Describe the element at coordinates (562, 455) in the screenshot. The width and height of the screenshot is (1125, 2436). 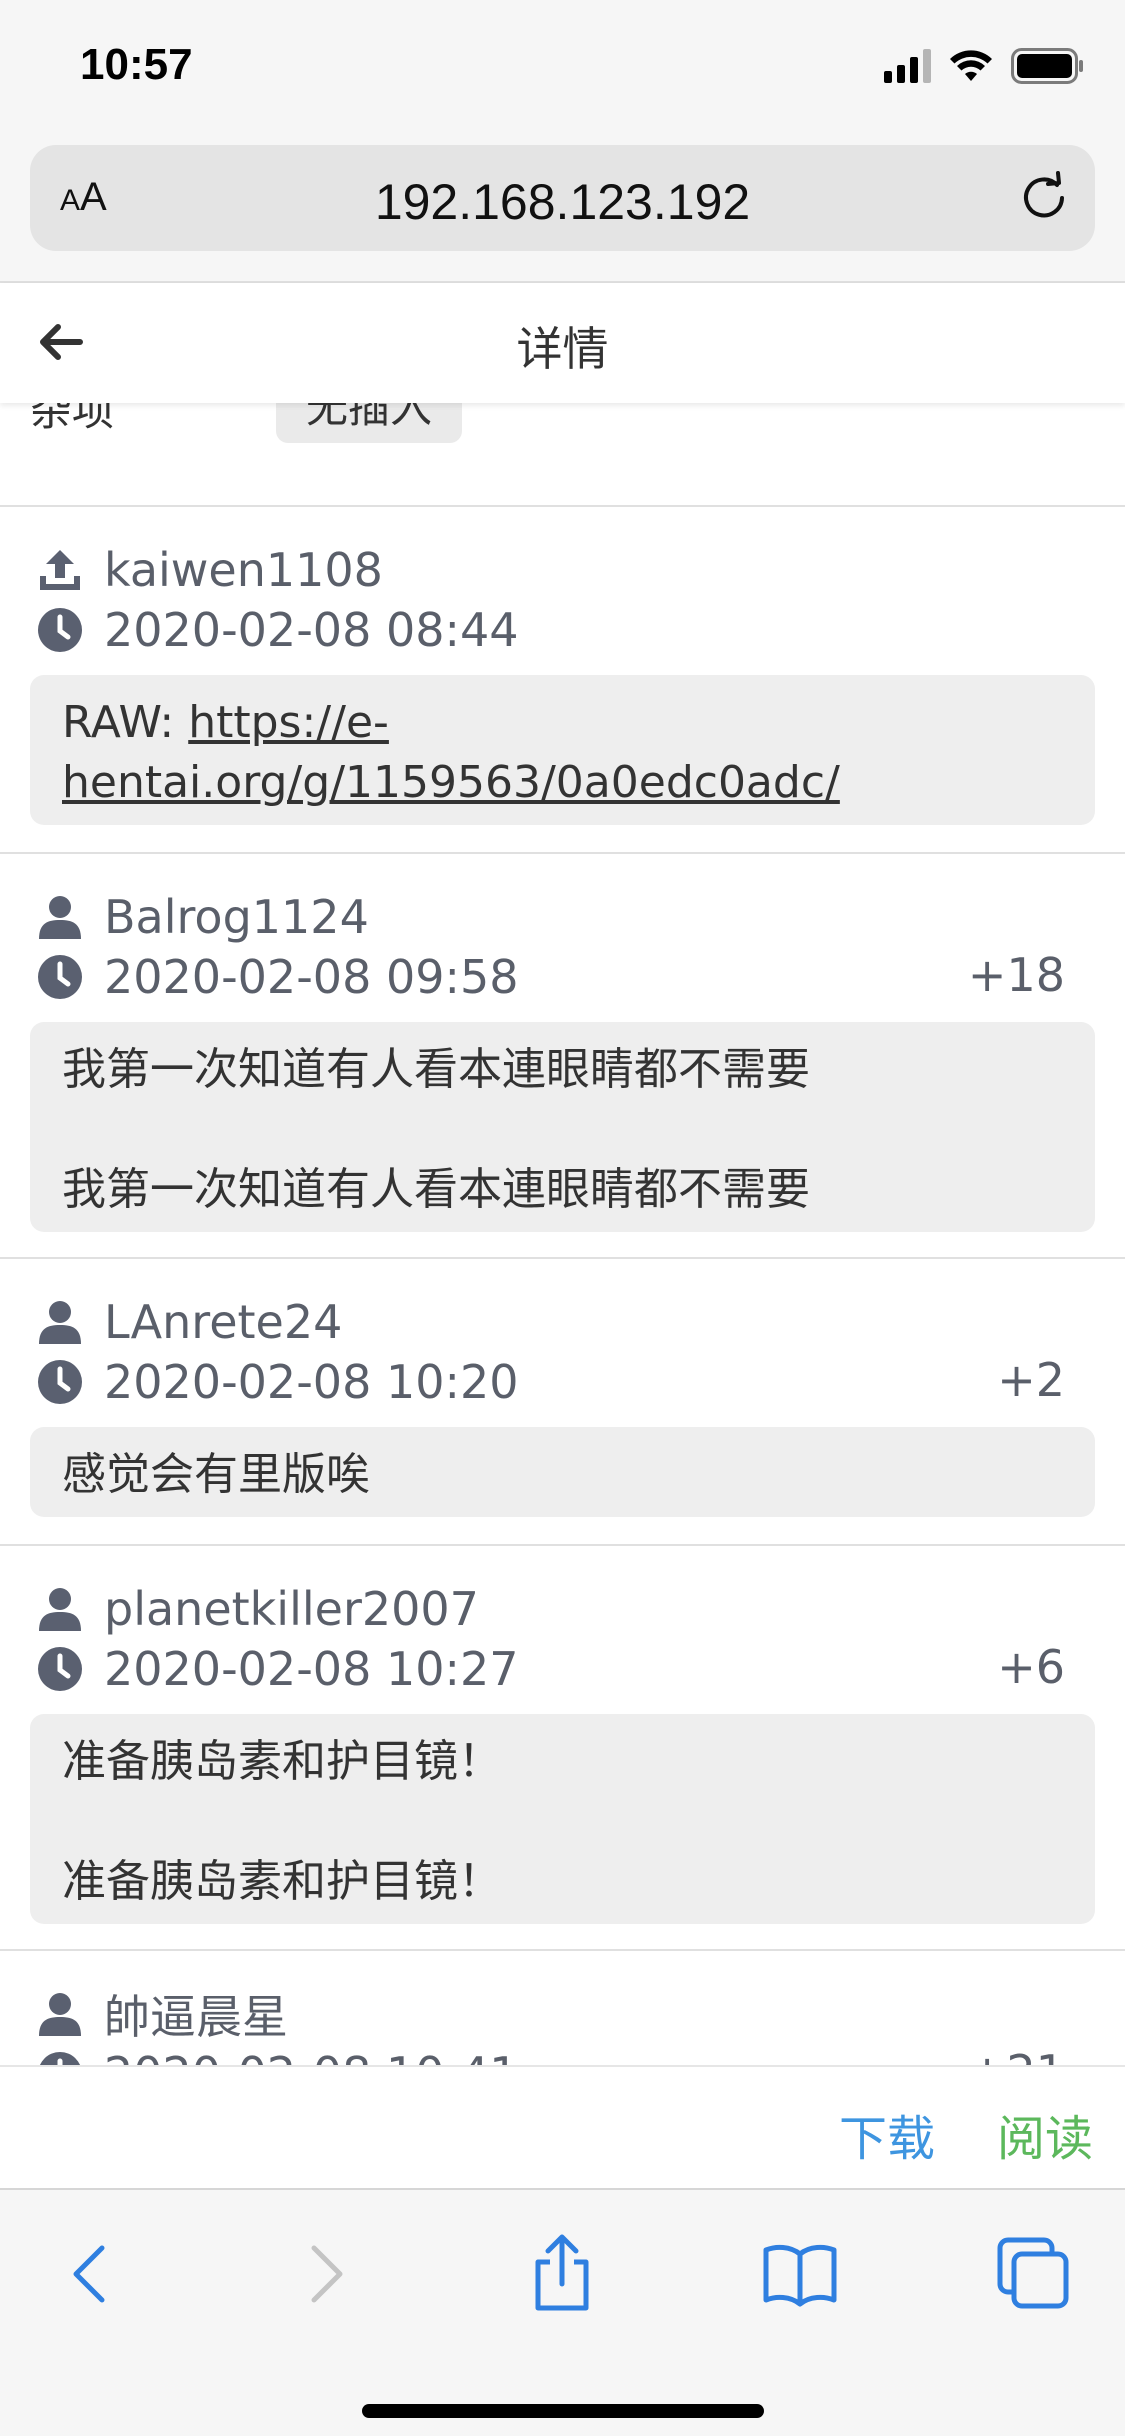
I see `tag-row-partial: 杂项 无插入` at that location.